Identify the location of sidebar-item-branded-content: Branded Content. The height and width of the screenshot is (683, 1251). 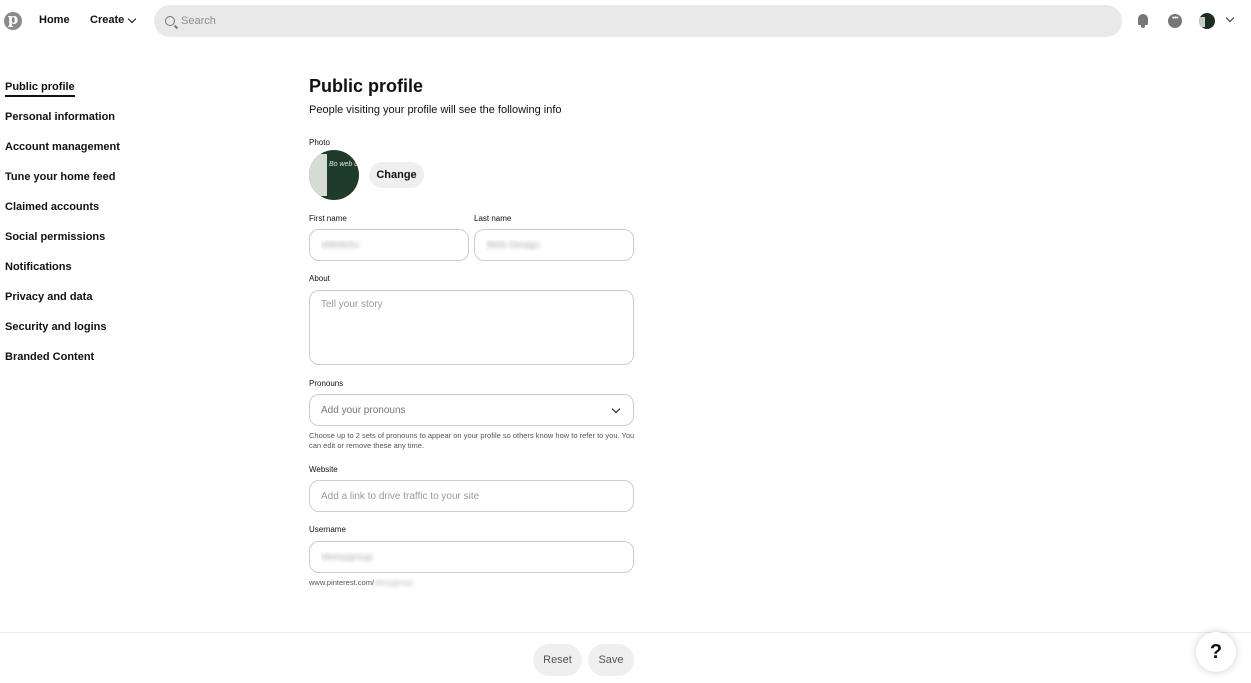
(105, 365).